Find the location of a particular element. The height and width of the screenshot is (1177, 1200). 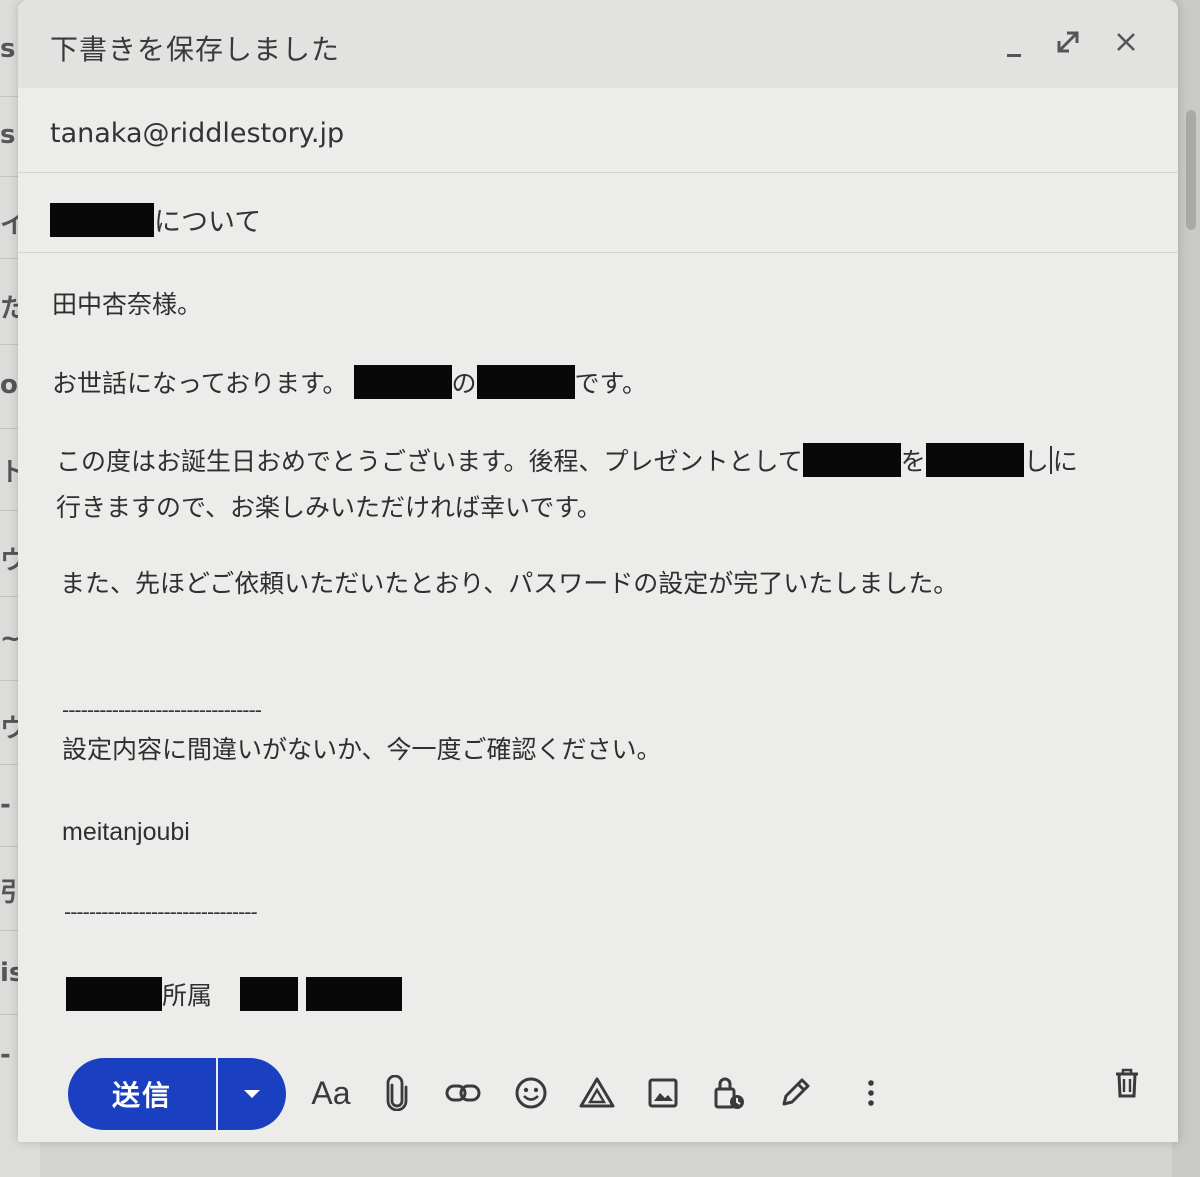

body-text: に is located at coordinates (1065, 461).